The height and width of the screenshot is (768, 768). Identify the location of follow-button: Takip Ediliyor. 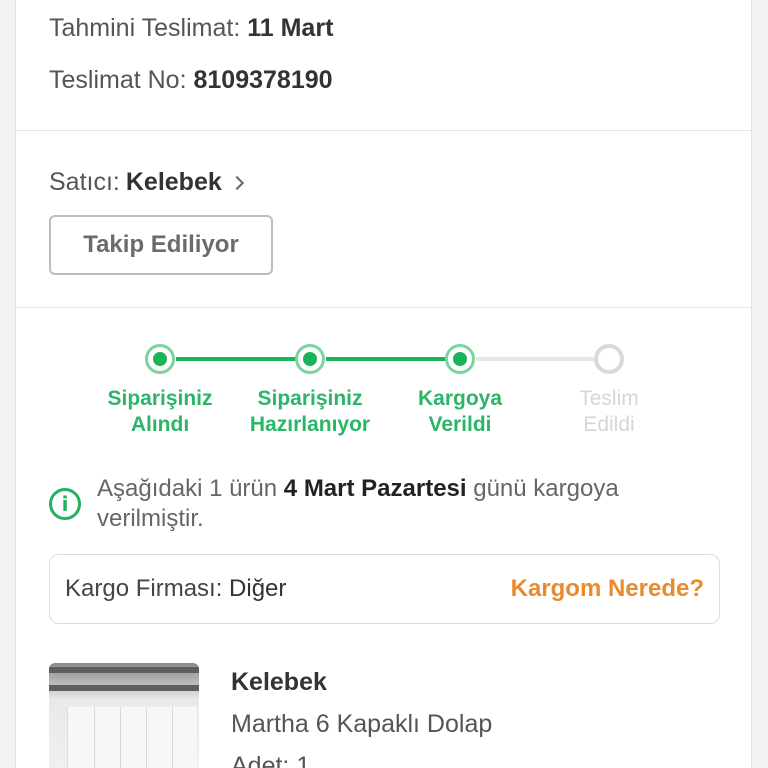
(161, 245).